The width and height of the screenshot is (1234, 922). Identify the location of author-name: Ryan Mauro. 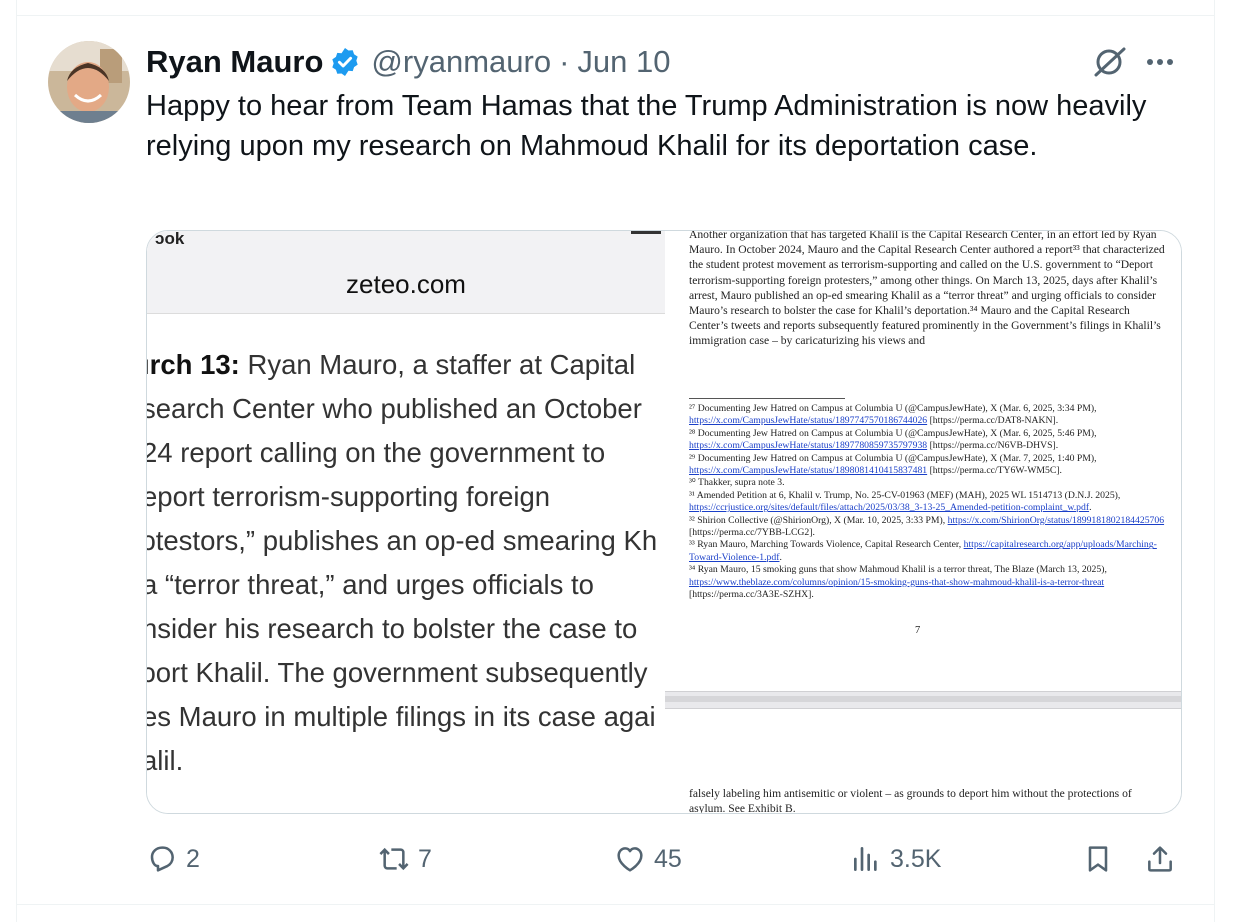
(234, 62).